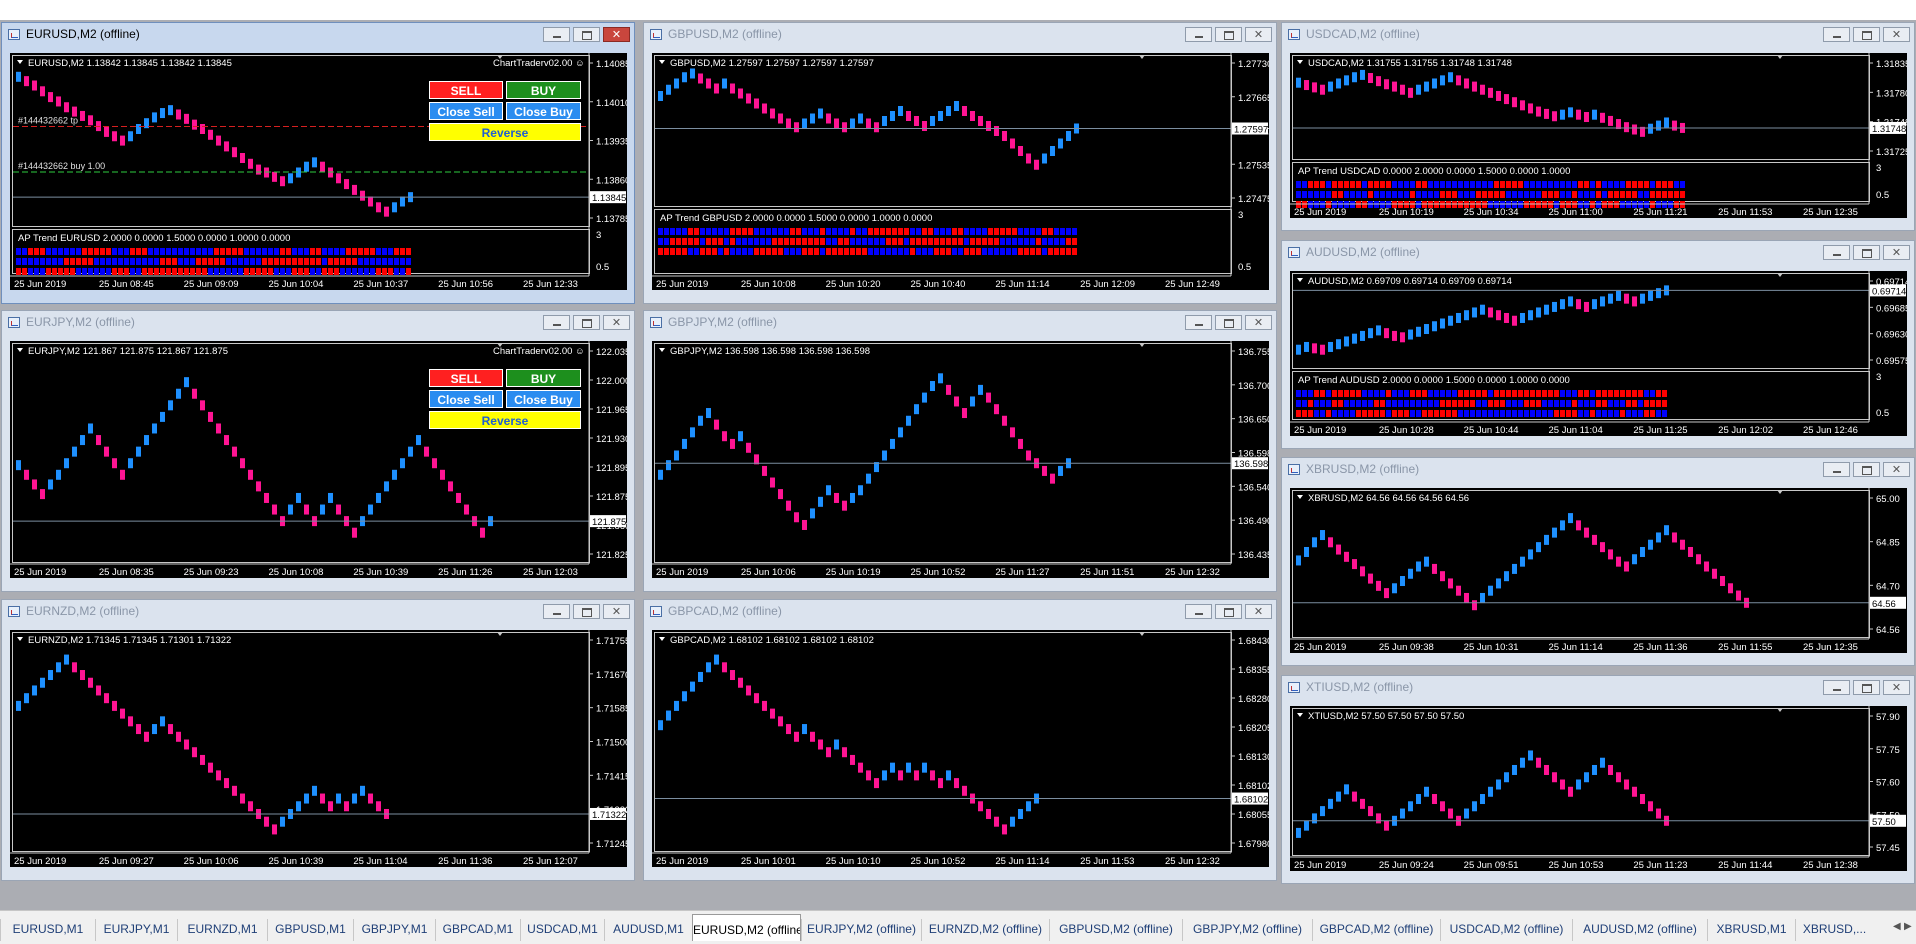  What do you see at coordinates (861, 930) in the screenshot?
I see `chart-tab: EURJPY,M2 (offline)` at bounding box center [861, 930].